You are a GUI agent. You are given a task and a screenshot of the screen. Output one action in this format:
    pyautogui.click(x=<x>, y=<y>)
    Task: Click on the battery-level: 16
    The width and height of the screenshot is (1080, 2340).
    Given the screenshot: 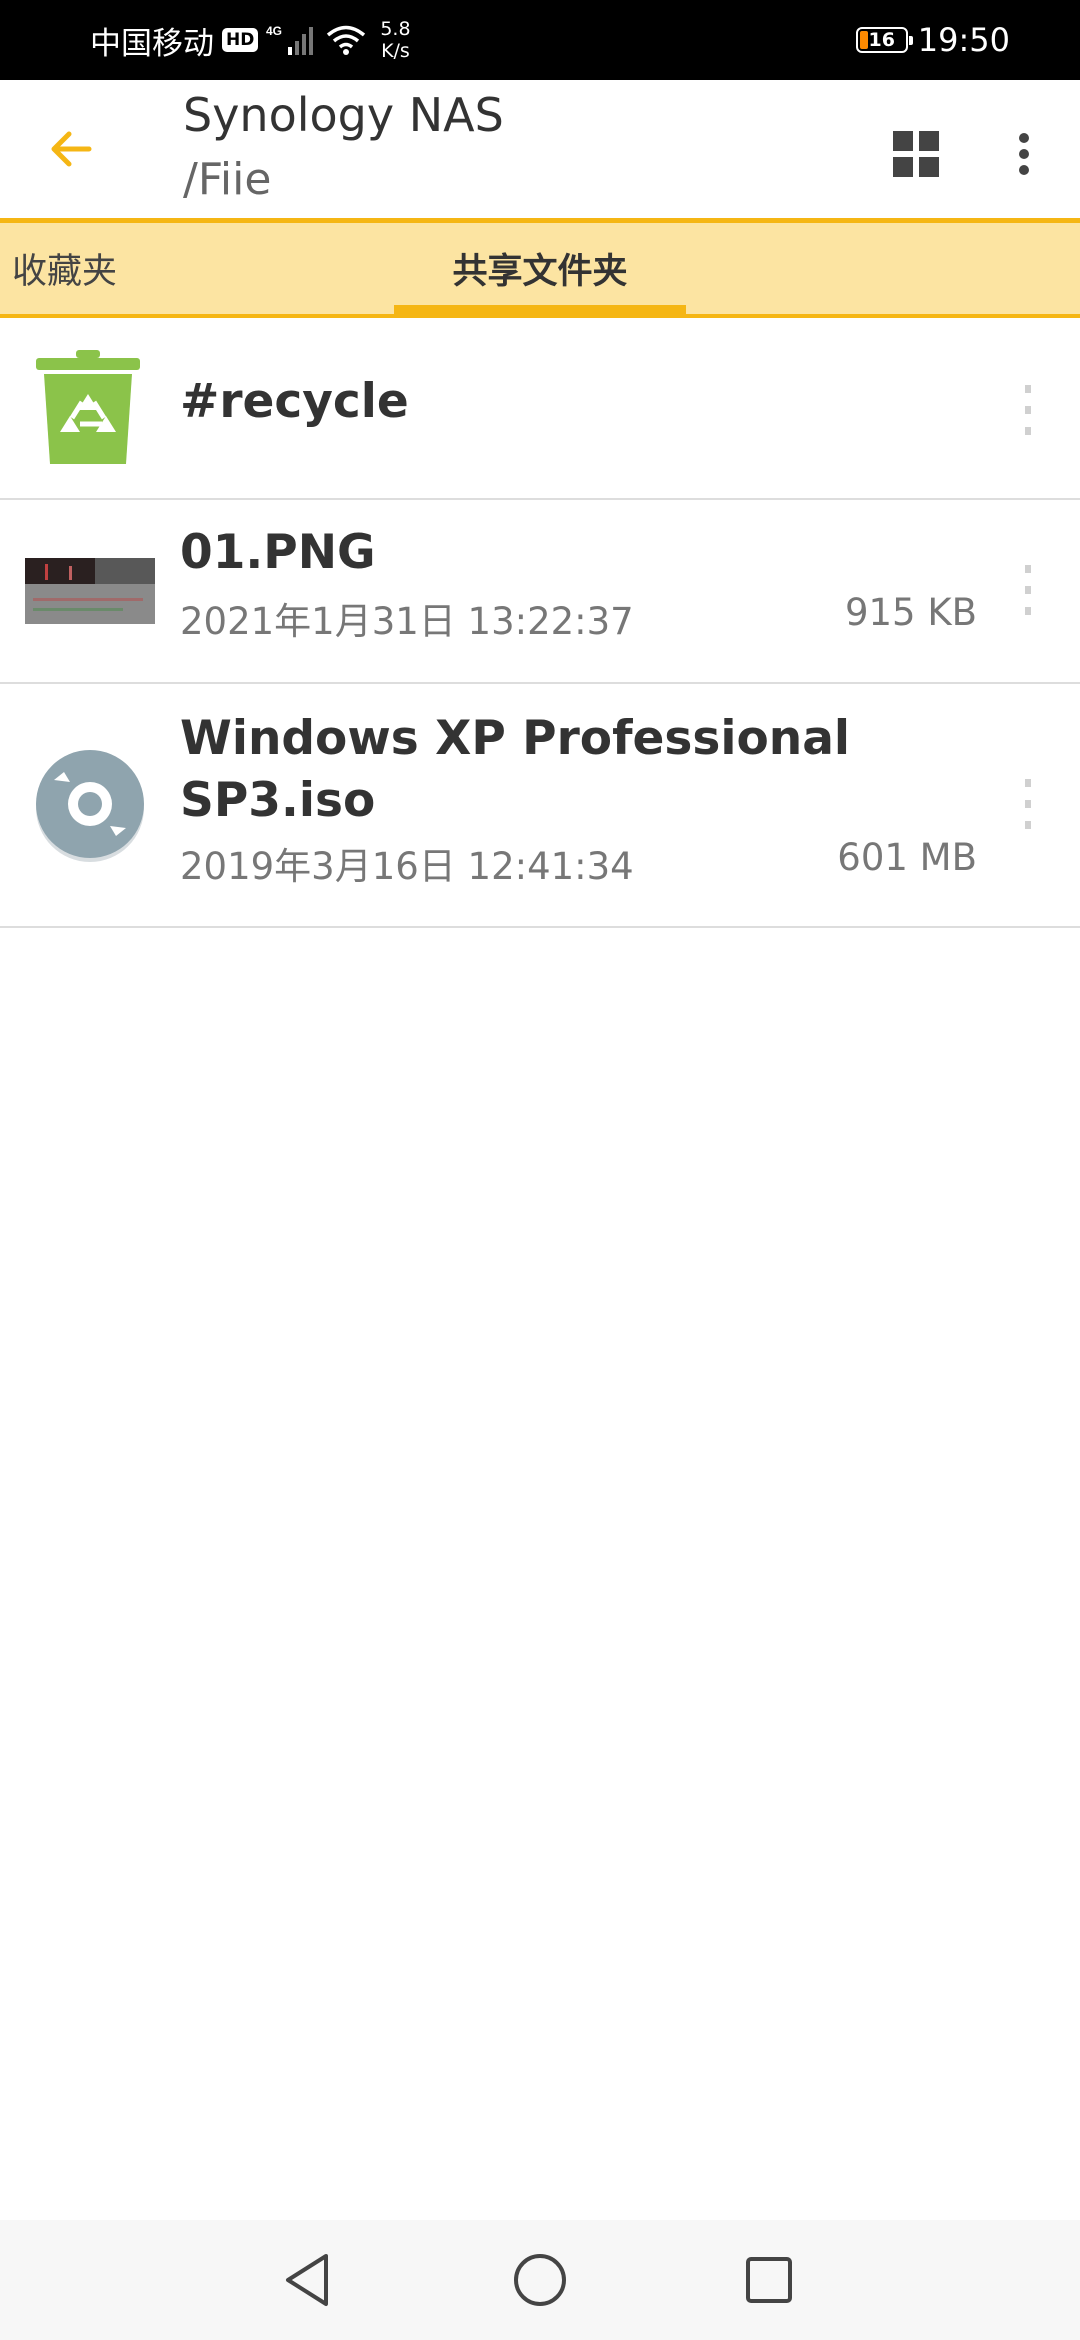 What is the action you would take?
    pyautogui.click(x=881, y=40)
    